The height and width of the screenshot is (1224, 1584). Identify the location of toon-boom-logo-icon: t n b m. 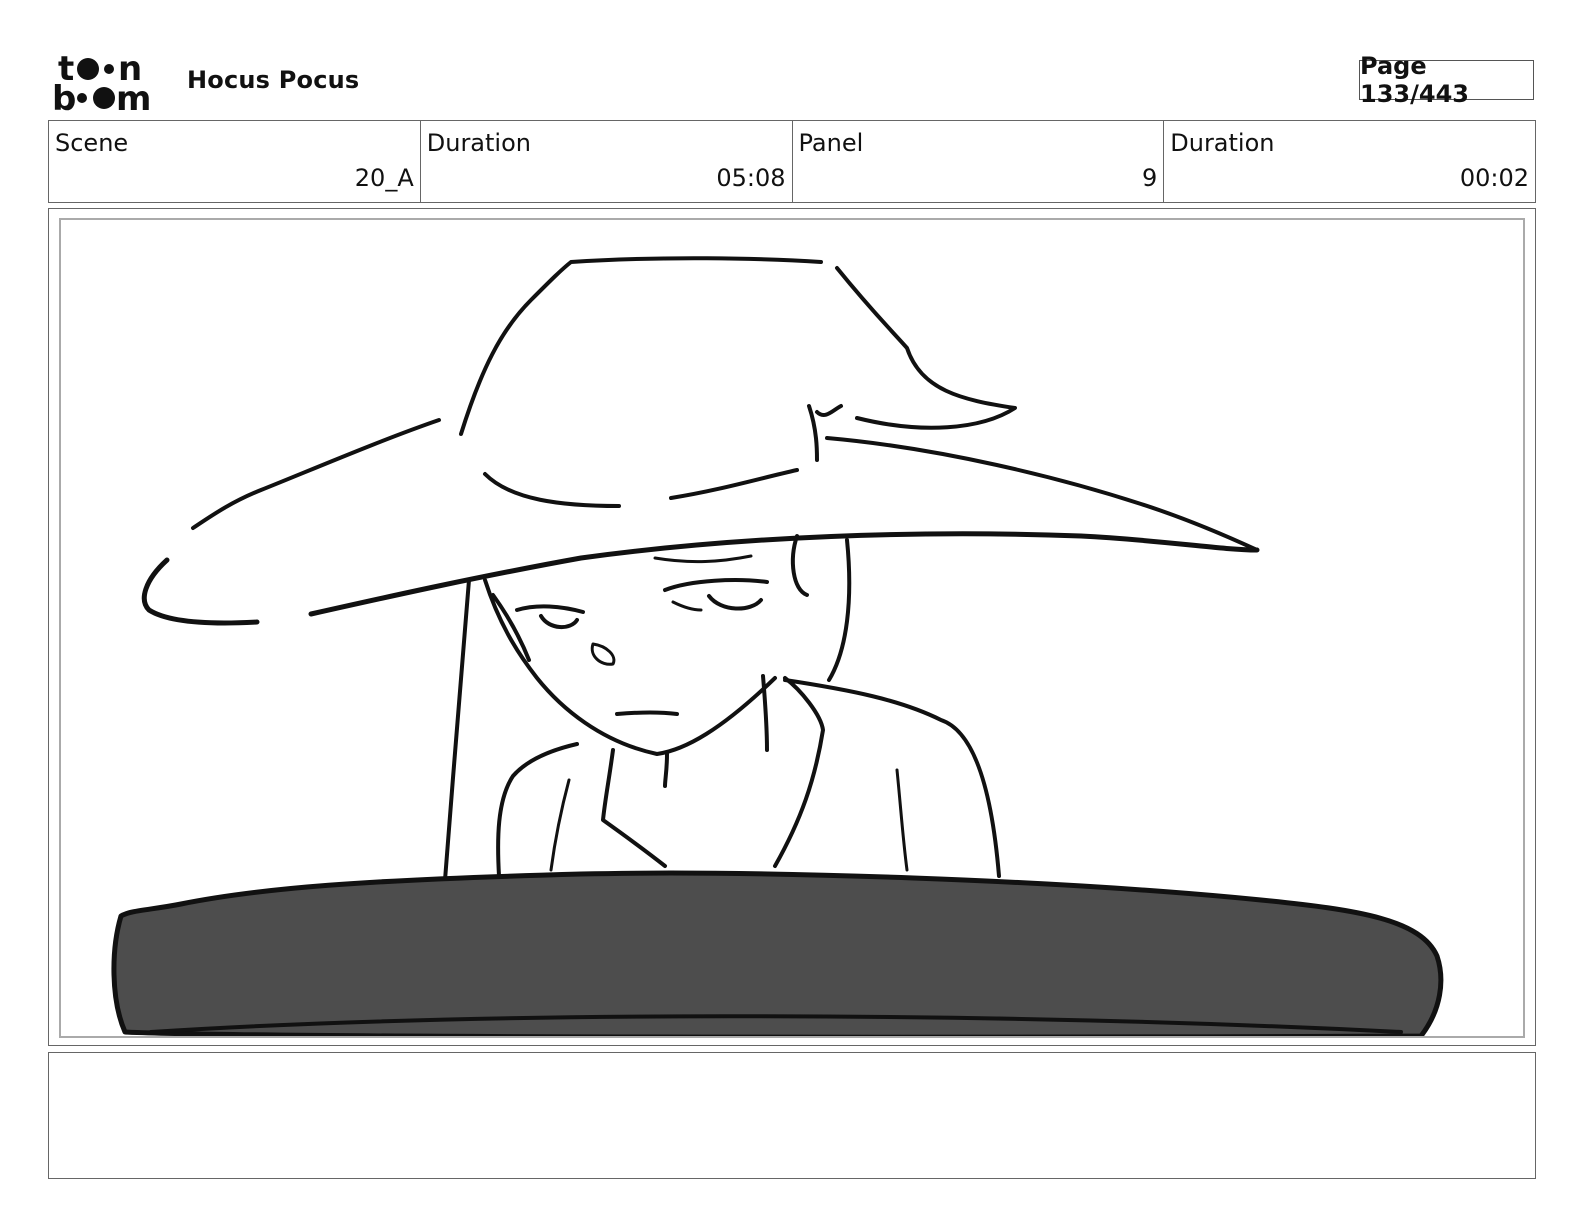
(101, 84).